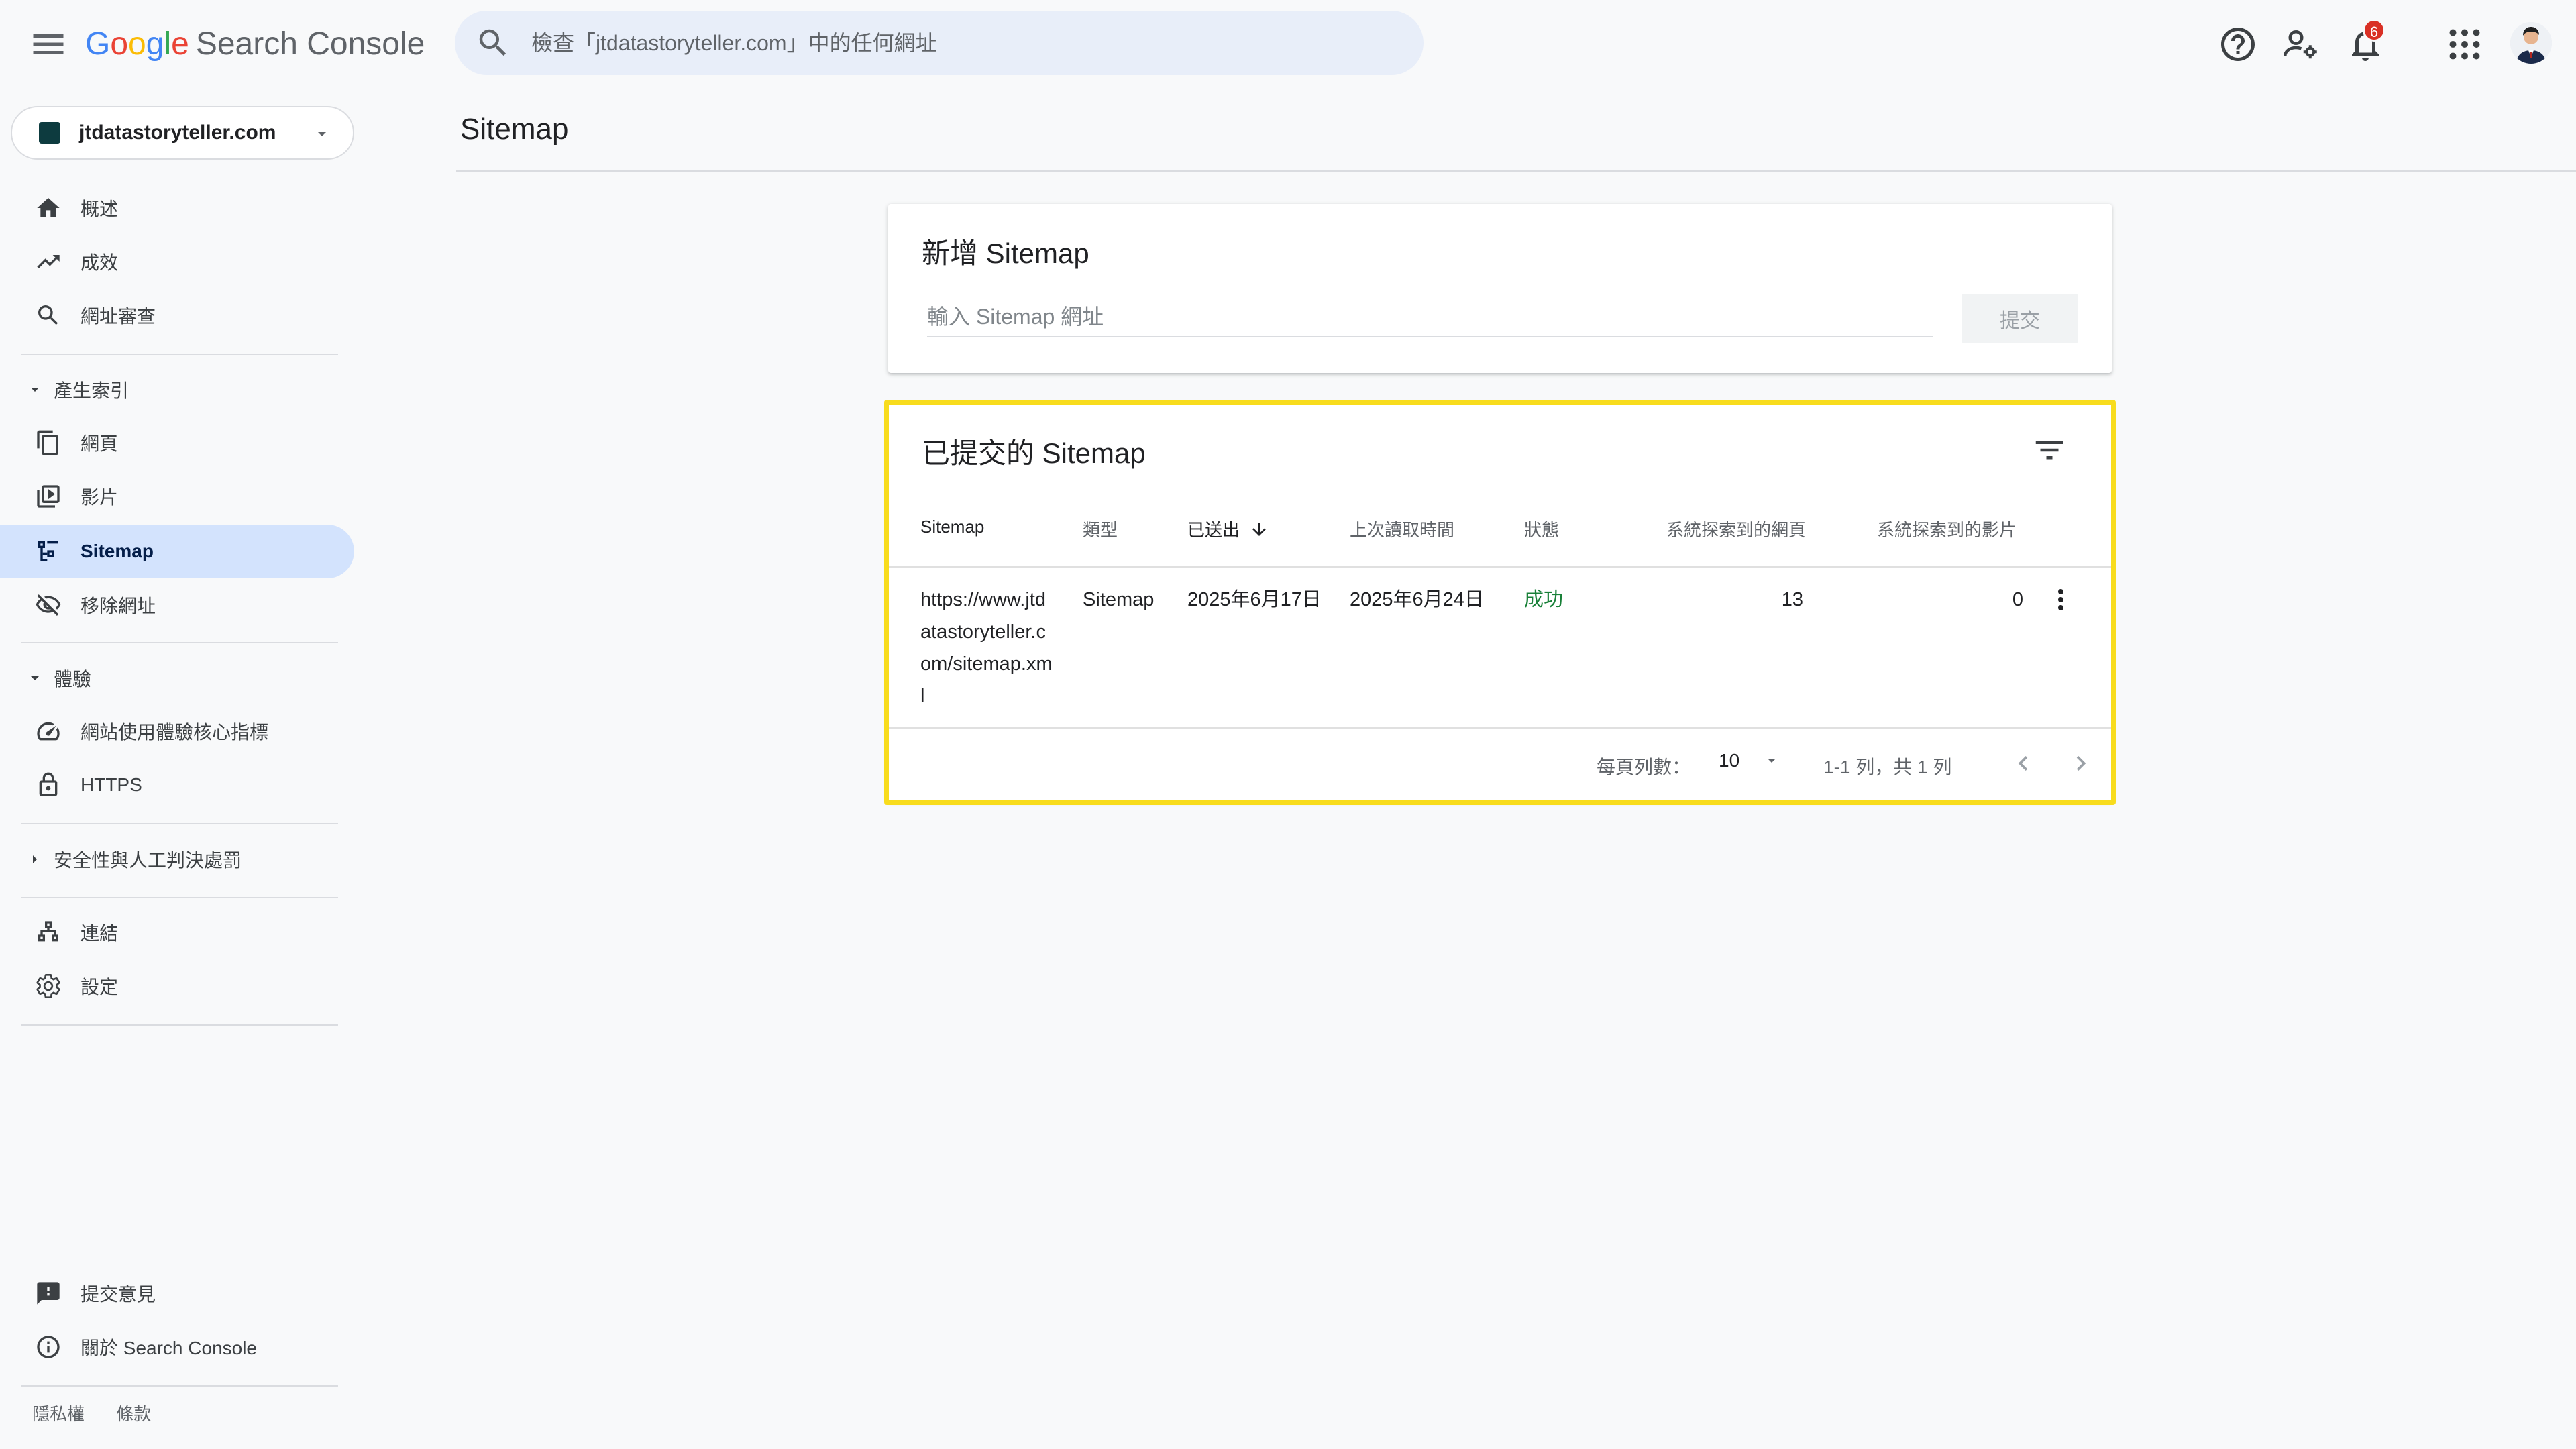  Describe the element at coordinates (2023, 763) in the screenshot. I see `chevron-left-icon` at that location.